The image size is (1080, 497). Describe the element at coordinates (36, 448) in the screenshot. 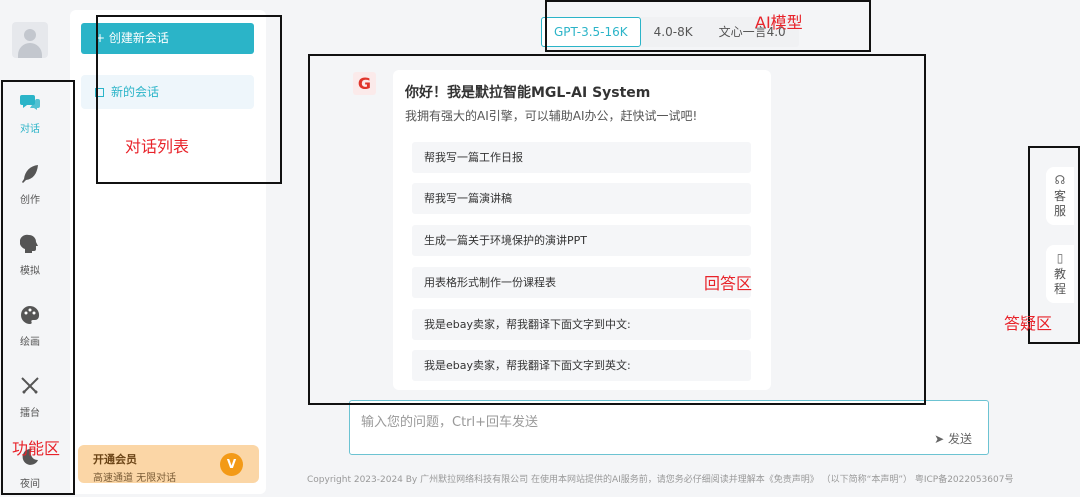

I see `annotation-label-function: 功能区` at that location.